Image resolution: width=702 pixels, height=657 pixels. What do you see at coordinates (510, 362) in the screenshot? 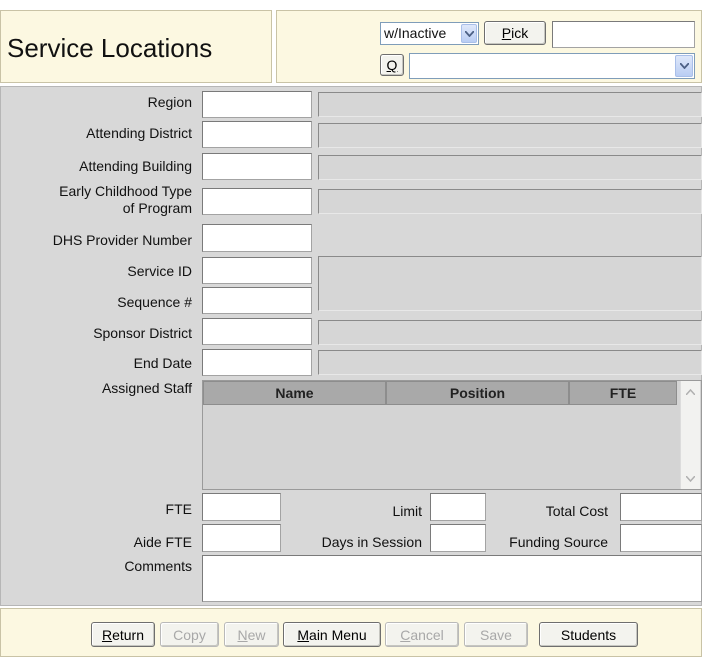
I see `end-date-description` at bounding box center [510, 362].